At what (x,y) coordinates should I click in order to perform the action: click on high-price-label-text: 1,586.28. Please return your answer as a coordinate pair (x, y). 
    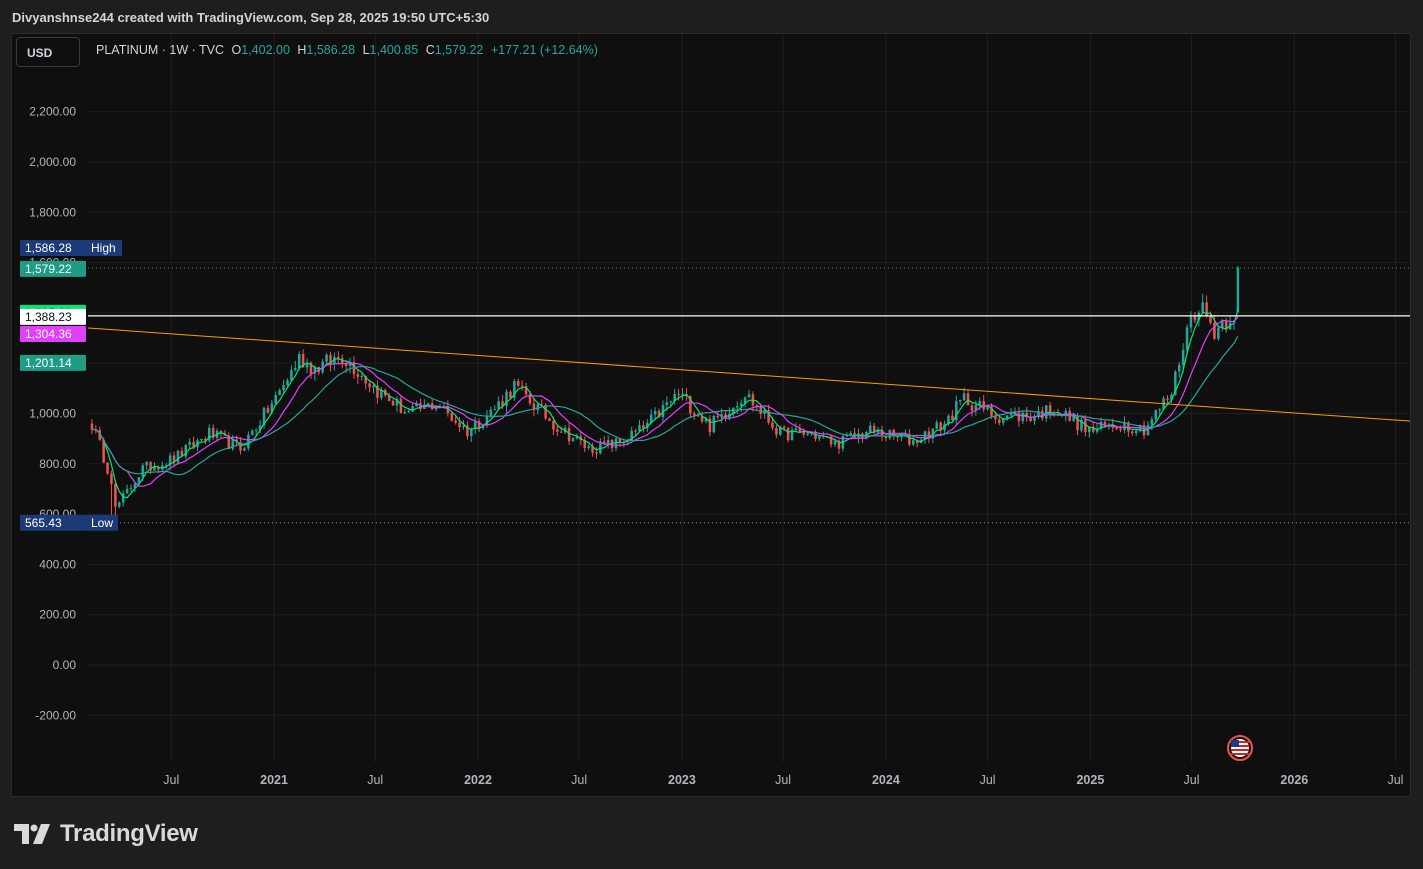
    Looking at the image, I should click on (48, 248).